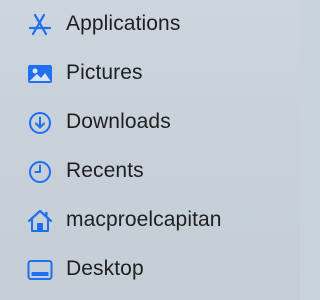 The height and width of the screenshot is (300, 320). I want to click on sidebar-item-label: Recents, so click(105, 170).